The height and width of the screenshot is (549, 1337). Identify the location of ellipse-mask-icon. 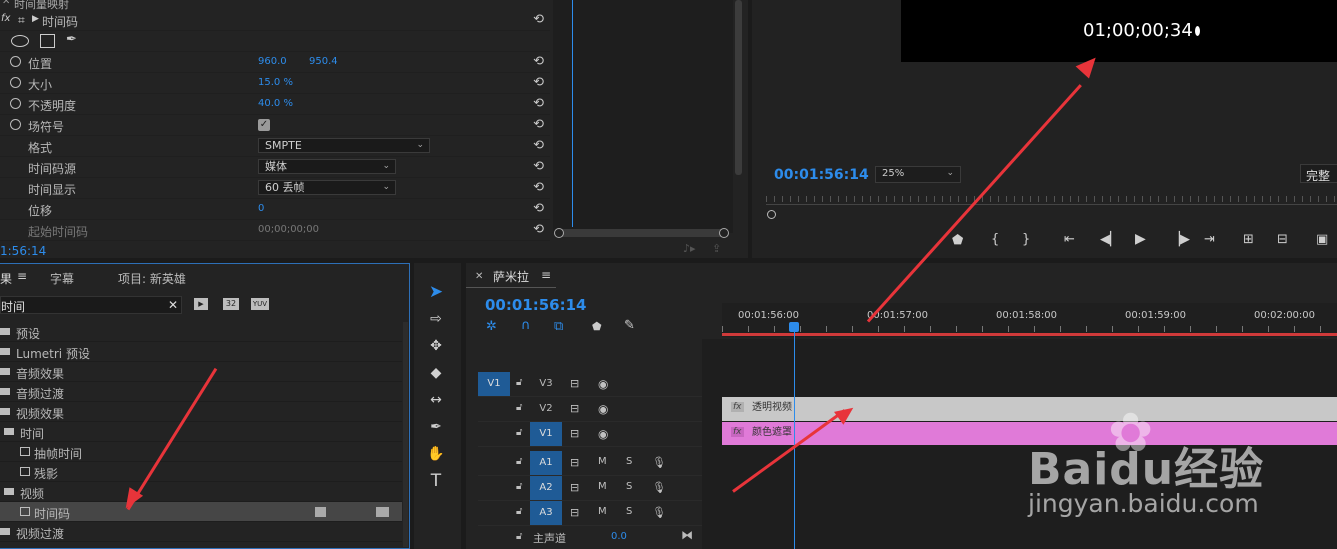
(20, 41).